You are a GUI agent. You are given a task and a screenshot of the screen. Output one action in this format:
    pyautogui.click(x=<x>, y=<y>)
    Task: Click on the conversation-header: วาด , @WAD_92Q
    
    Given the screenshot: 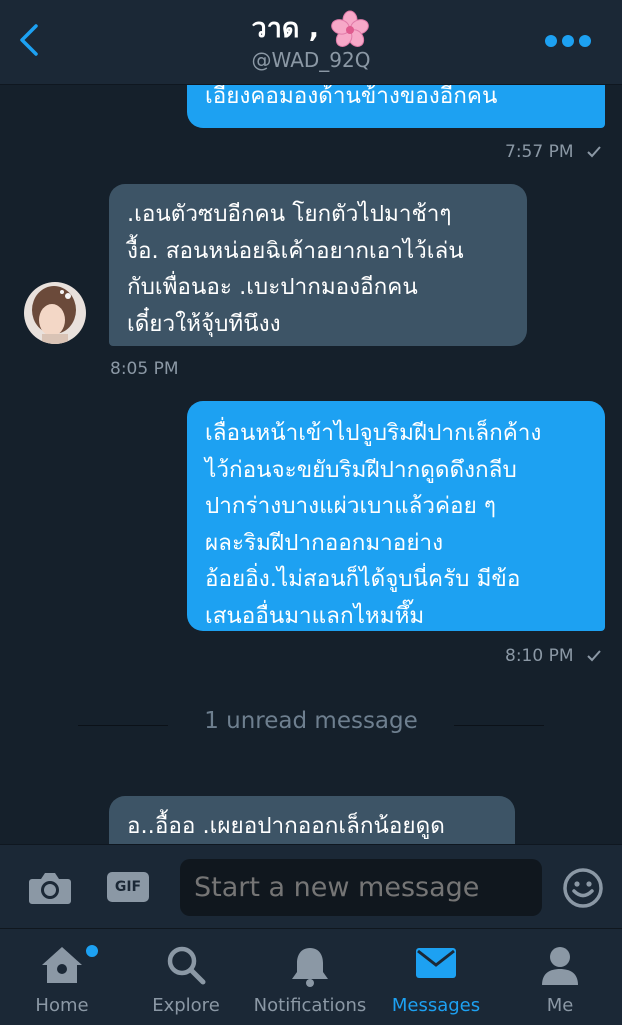 What is the action you would take?
    pyautogui.click(x=311, y=42)
    